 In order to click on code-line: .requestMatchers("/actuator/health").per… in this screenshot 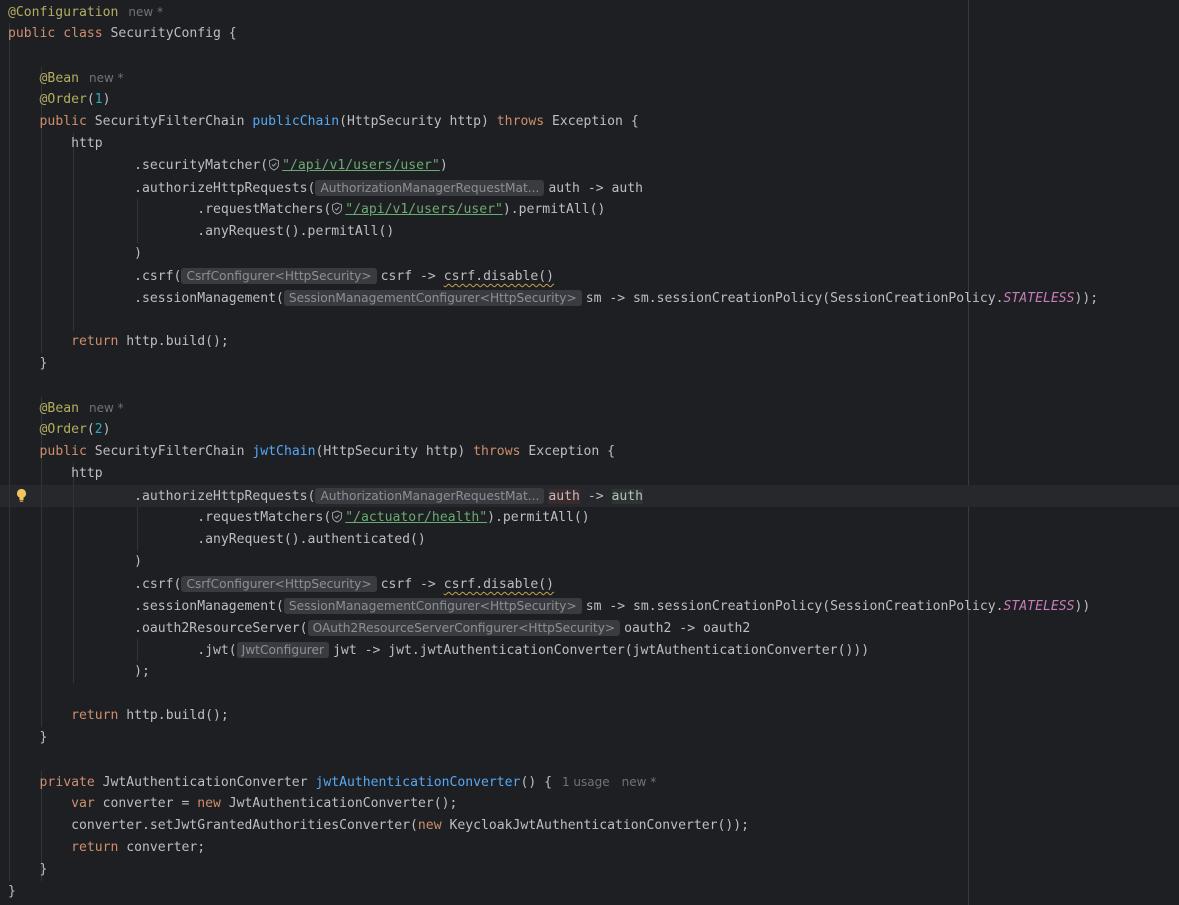, I will do `click(589, 518)`.